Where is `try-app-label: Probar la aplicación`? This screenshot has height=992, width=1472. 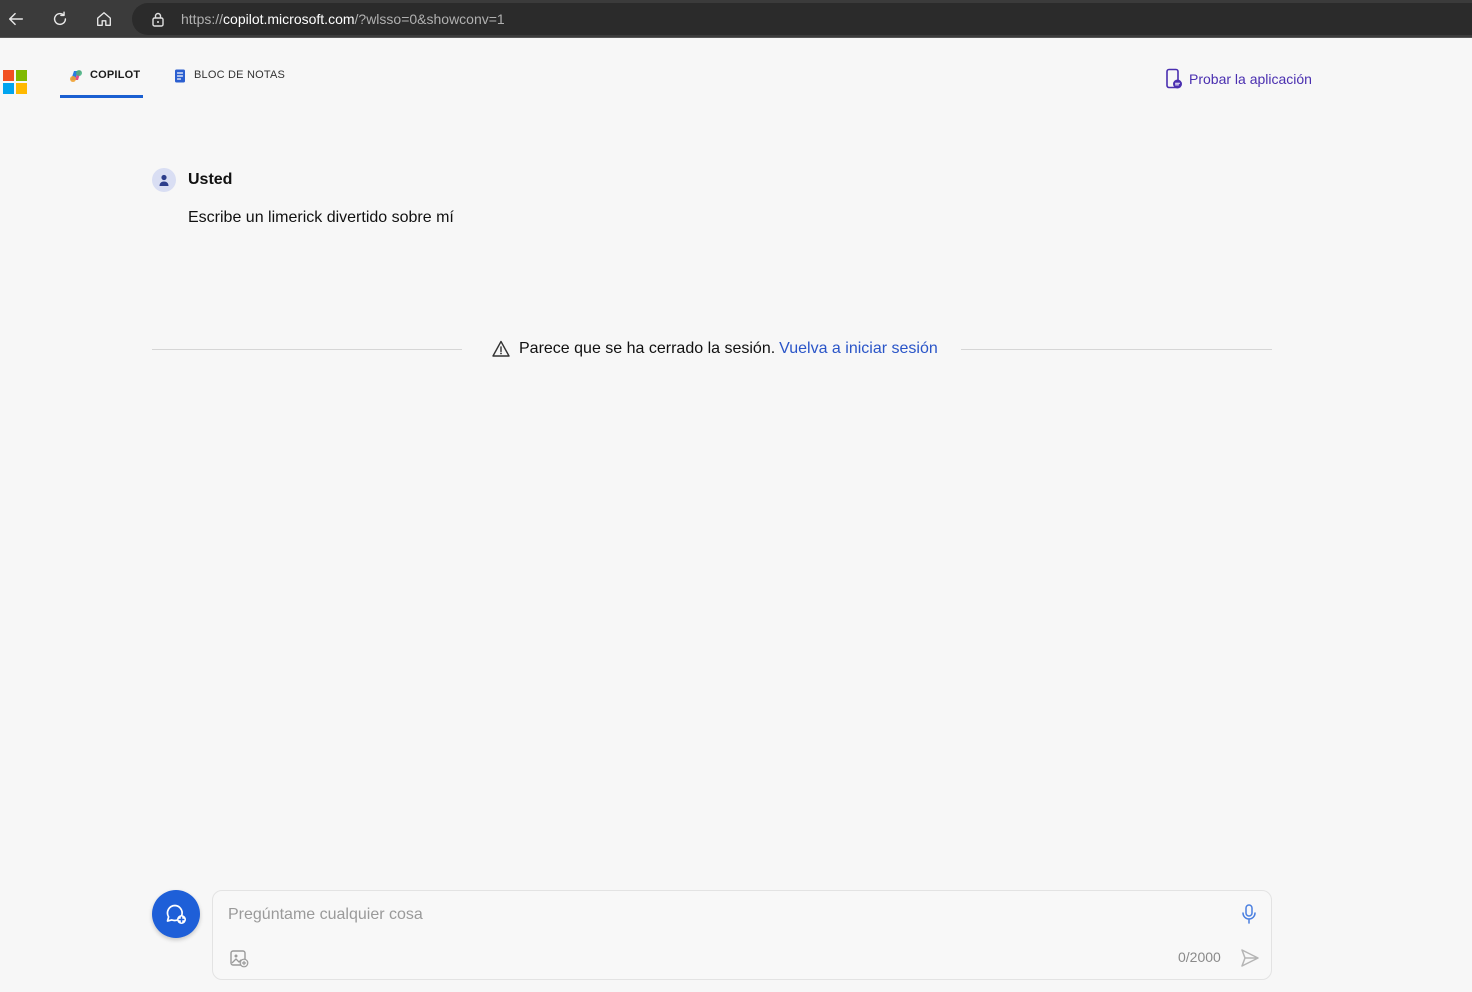
try-app-label: Probar la aplicación is located at coordinates (1250, 79).